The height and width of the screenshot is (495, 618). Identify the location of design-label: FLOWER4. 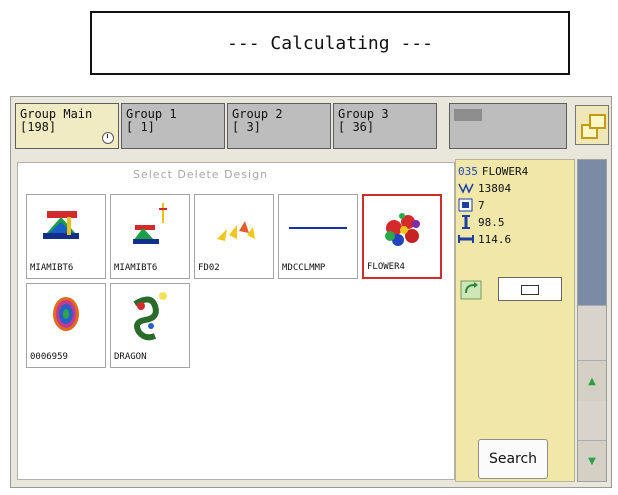
(386, 267).